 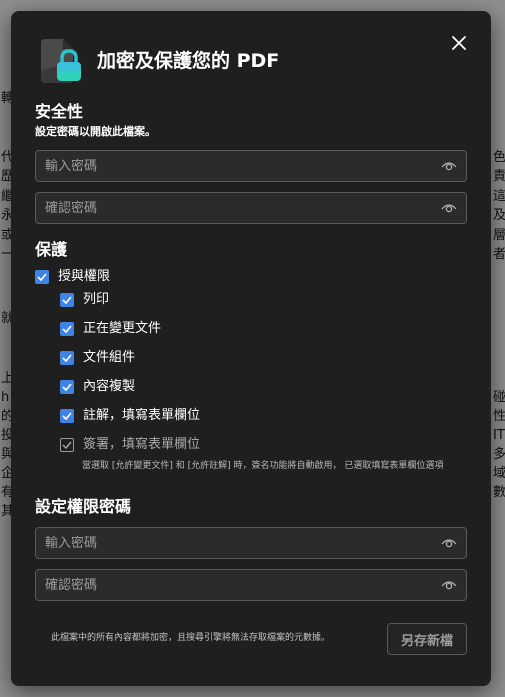 What do you see at coordinates (83, 506) in the screenshot?
I see `permission-password-heading: 設定權限密碼` at bounding box center [83, 506].